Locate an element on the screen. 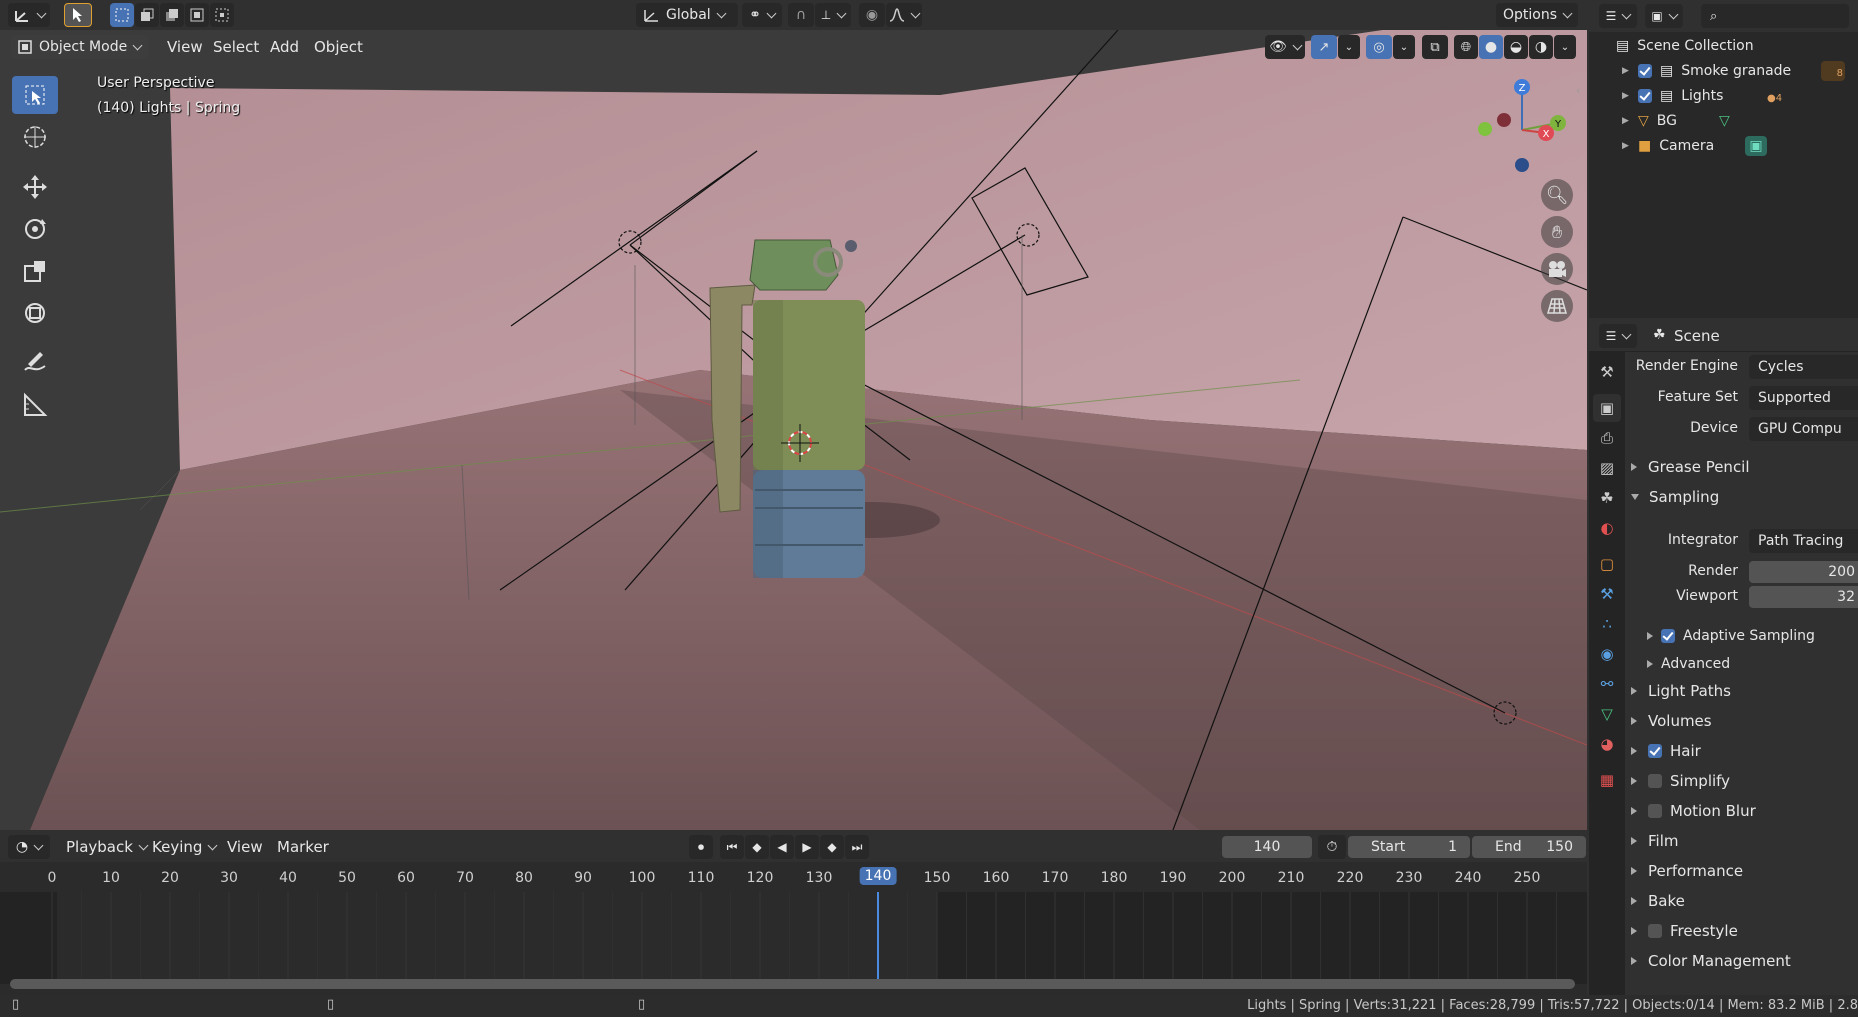 Image resolution: width=1858 pixels, height=1017 pixels. freestyle-checkbox is located at coordinates (1655, 931).